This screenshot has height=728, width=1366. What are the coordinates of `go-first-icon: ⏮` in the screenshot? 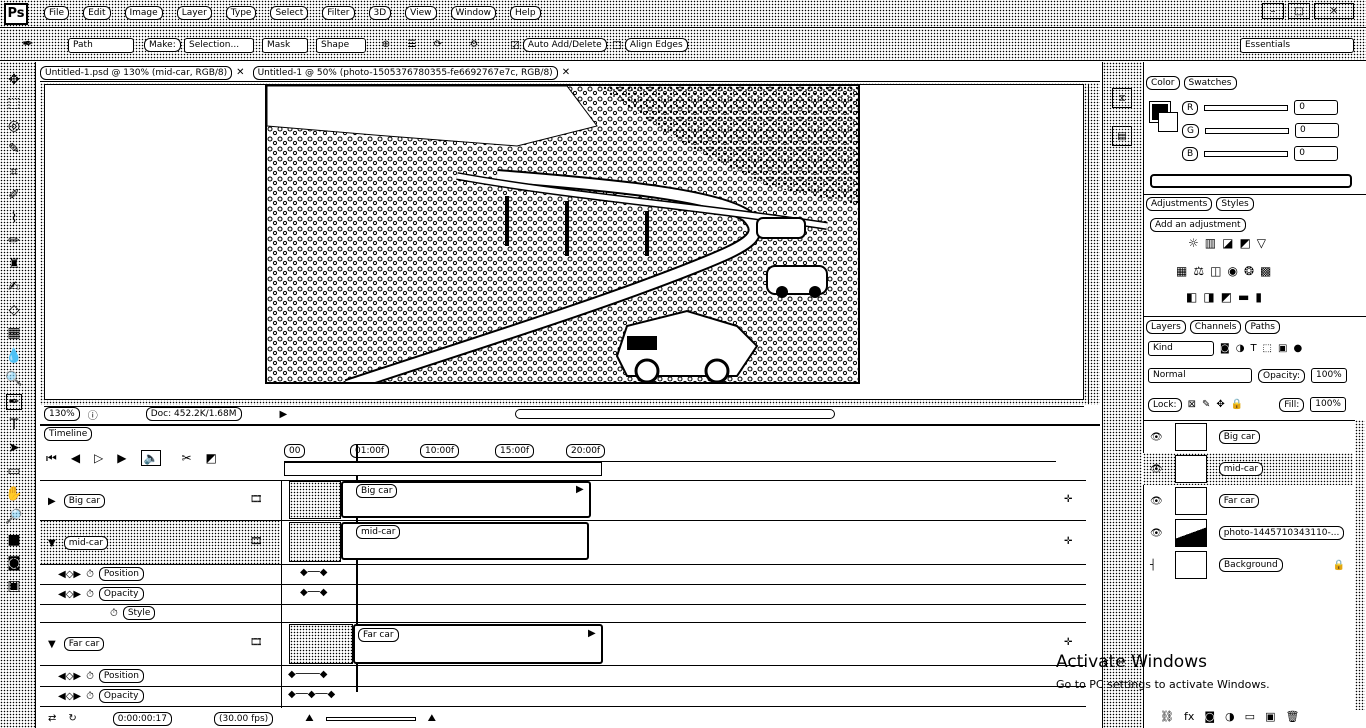 It's located at (51, 458).